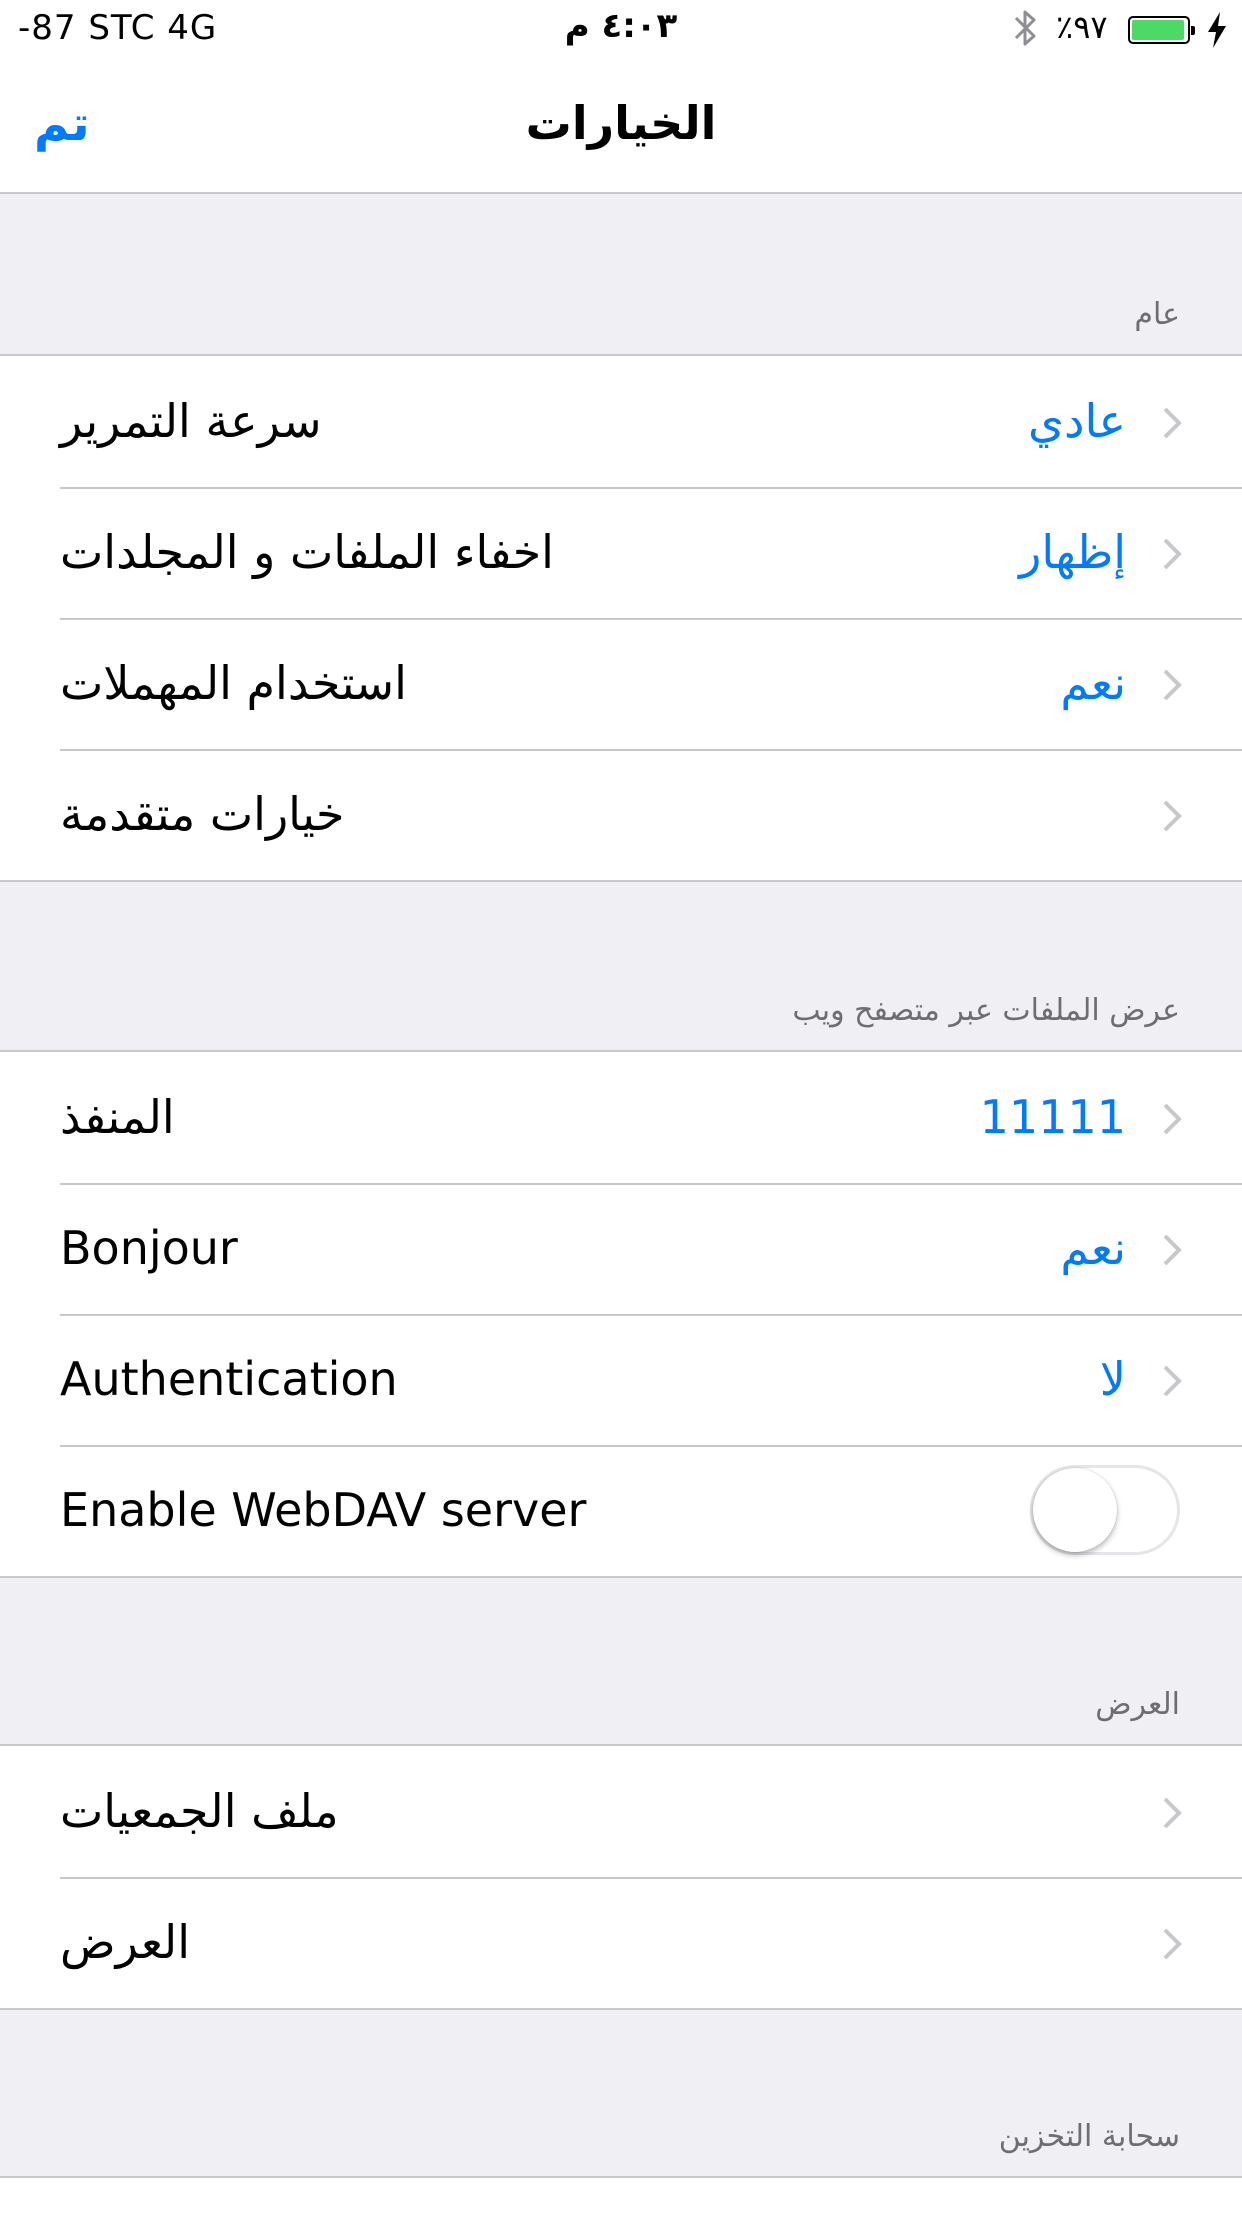 The height and width of the screenshot is (2218, 1242). What do you see at coordinates (1161, 30) in the screenshot?
I see `battery-icon` at bounding box center [1161, 30].